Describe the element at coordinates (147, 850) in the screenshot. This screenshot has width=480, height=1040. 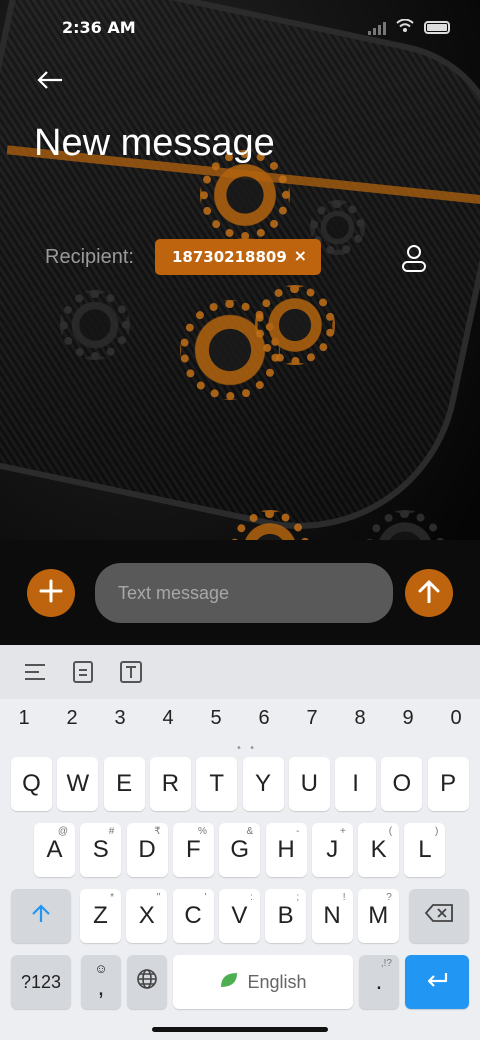
I see `letter-key: ₹ D` at that location.